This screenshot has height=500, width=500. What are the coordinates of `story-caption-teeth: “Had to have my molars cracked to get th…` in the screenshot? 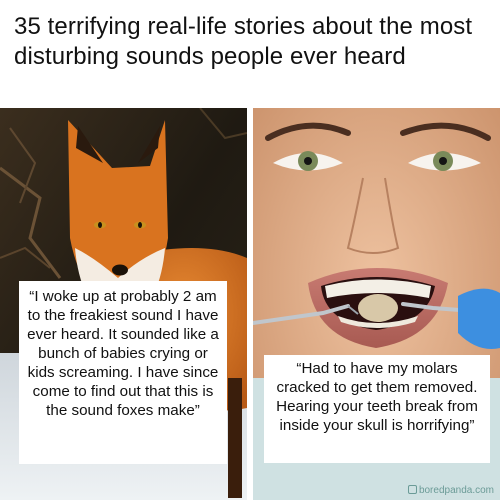 It's located at (377, 409).